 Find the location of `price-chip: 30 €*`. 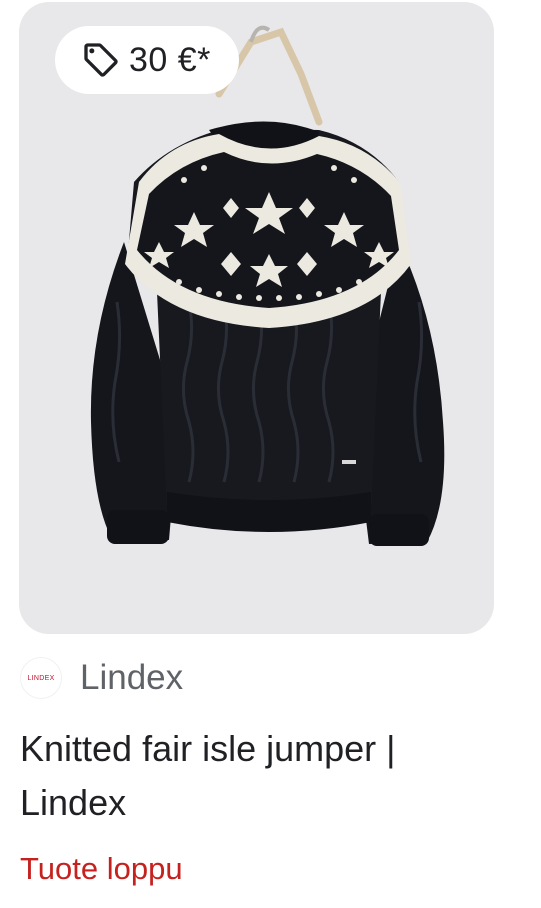

price-chip: 30 €* is located at coordinates (147, 60).